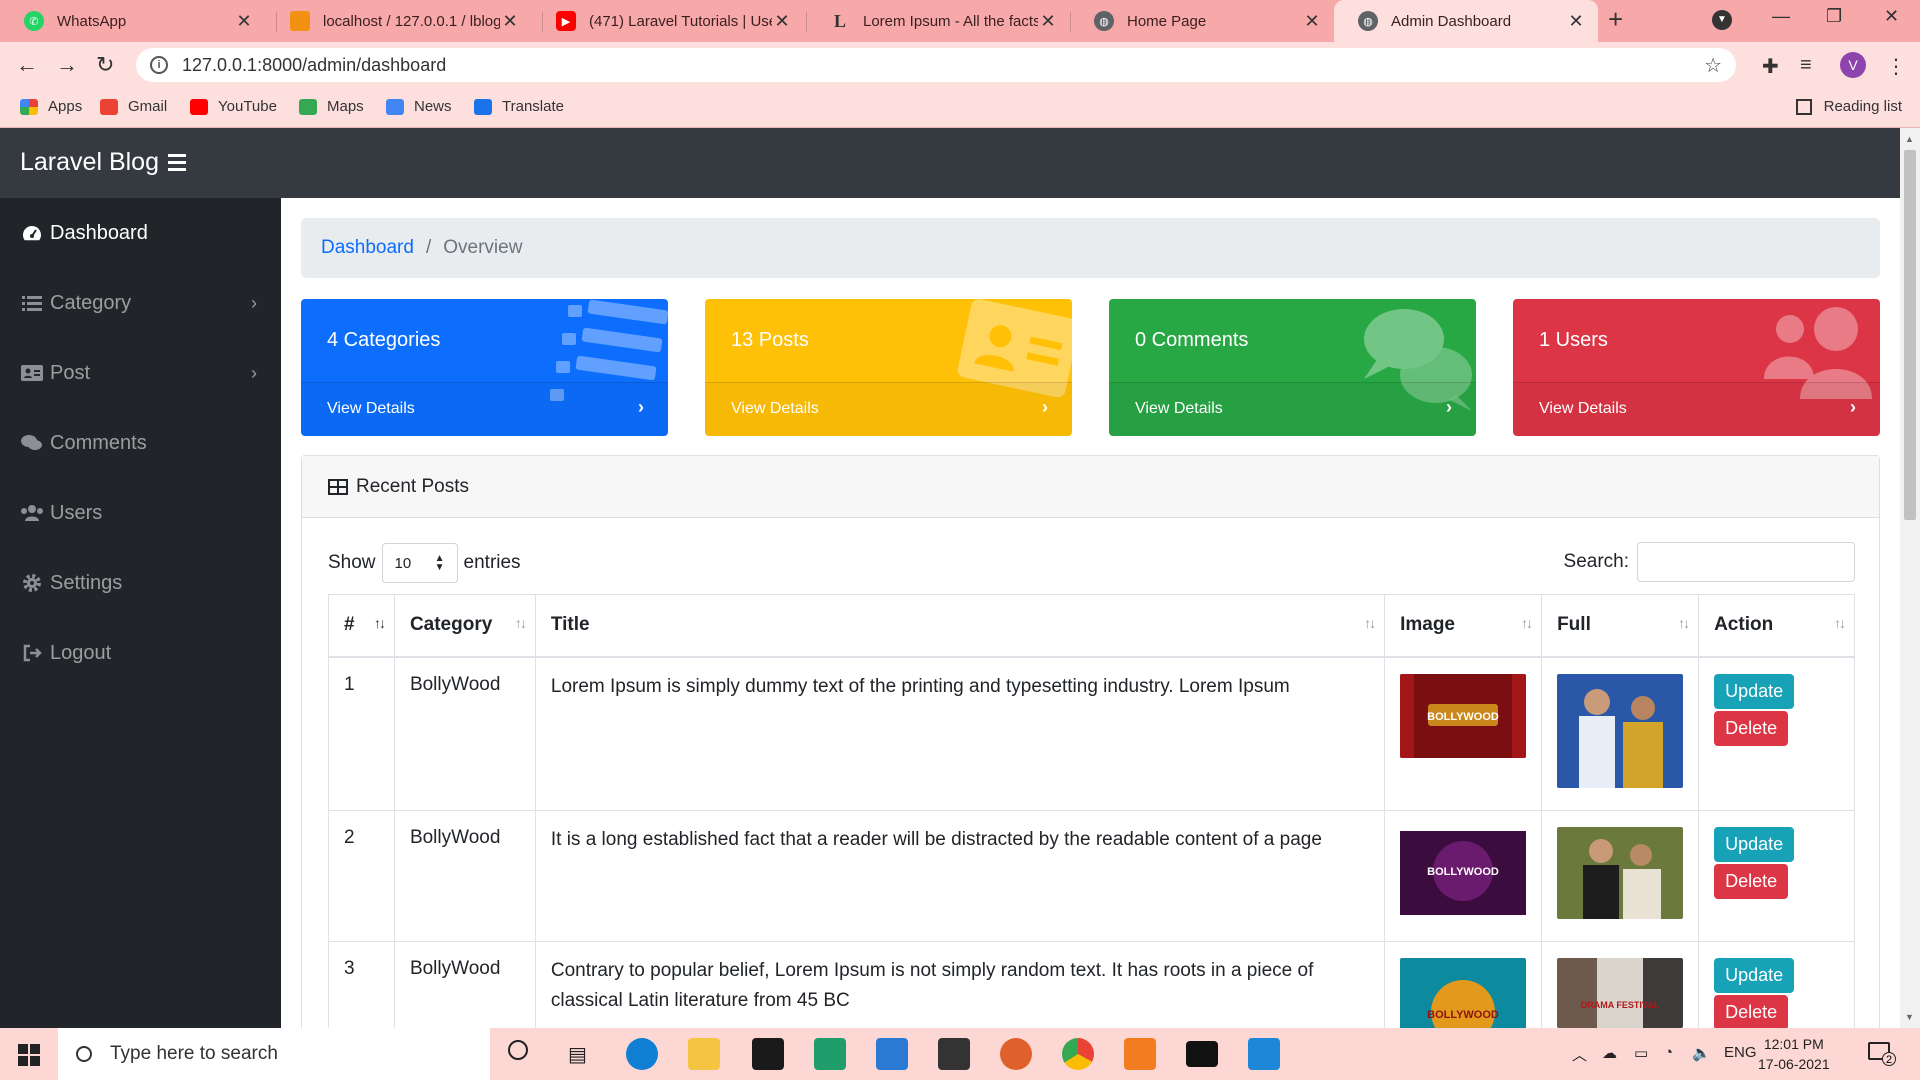 The image size is (1920, 1080). Describe the element at coordinates (1848, 106) in the screenshot. I see `reading-list: Reading list` at that location.